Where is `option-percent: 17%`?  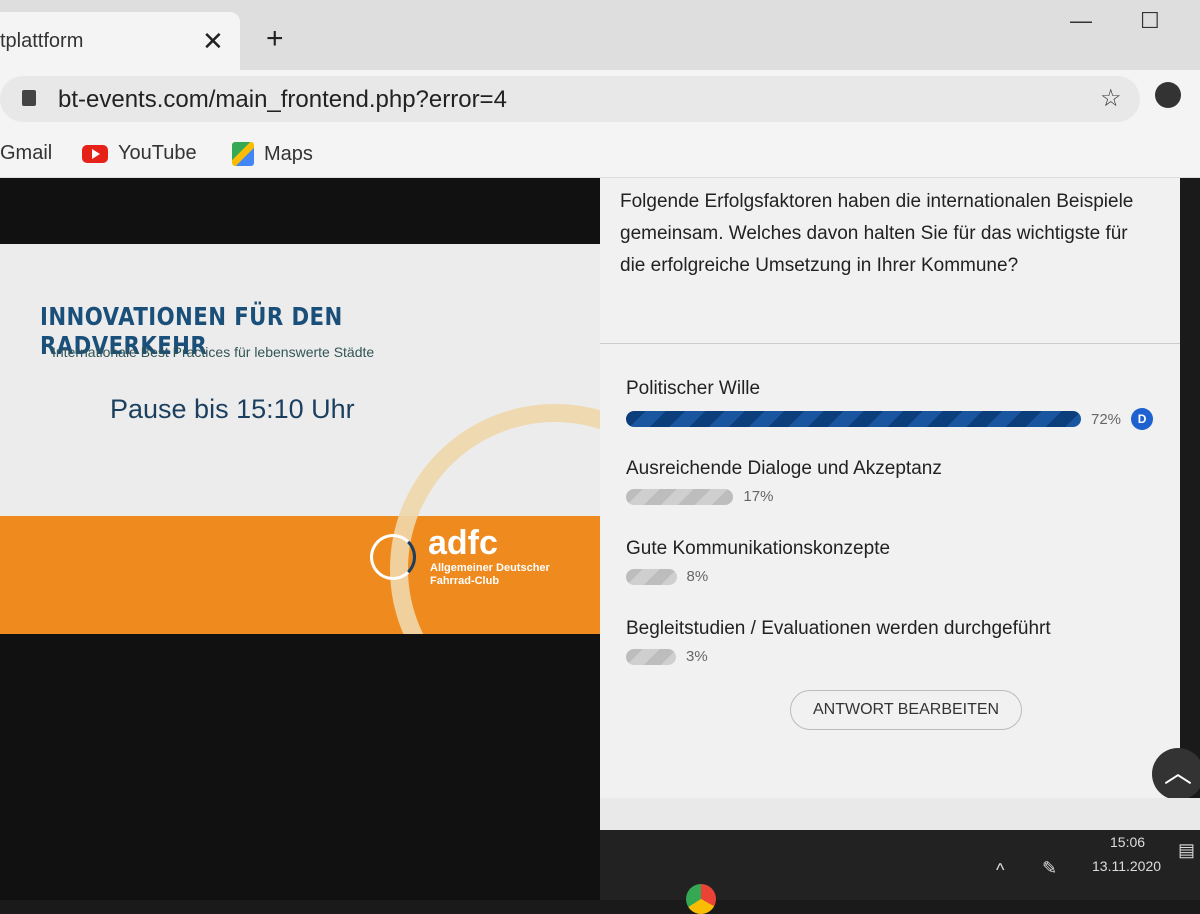 option-percent: 17% is located at coordinates (758, 496).